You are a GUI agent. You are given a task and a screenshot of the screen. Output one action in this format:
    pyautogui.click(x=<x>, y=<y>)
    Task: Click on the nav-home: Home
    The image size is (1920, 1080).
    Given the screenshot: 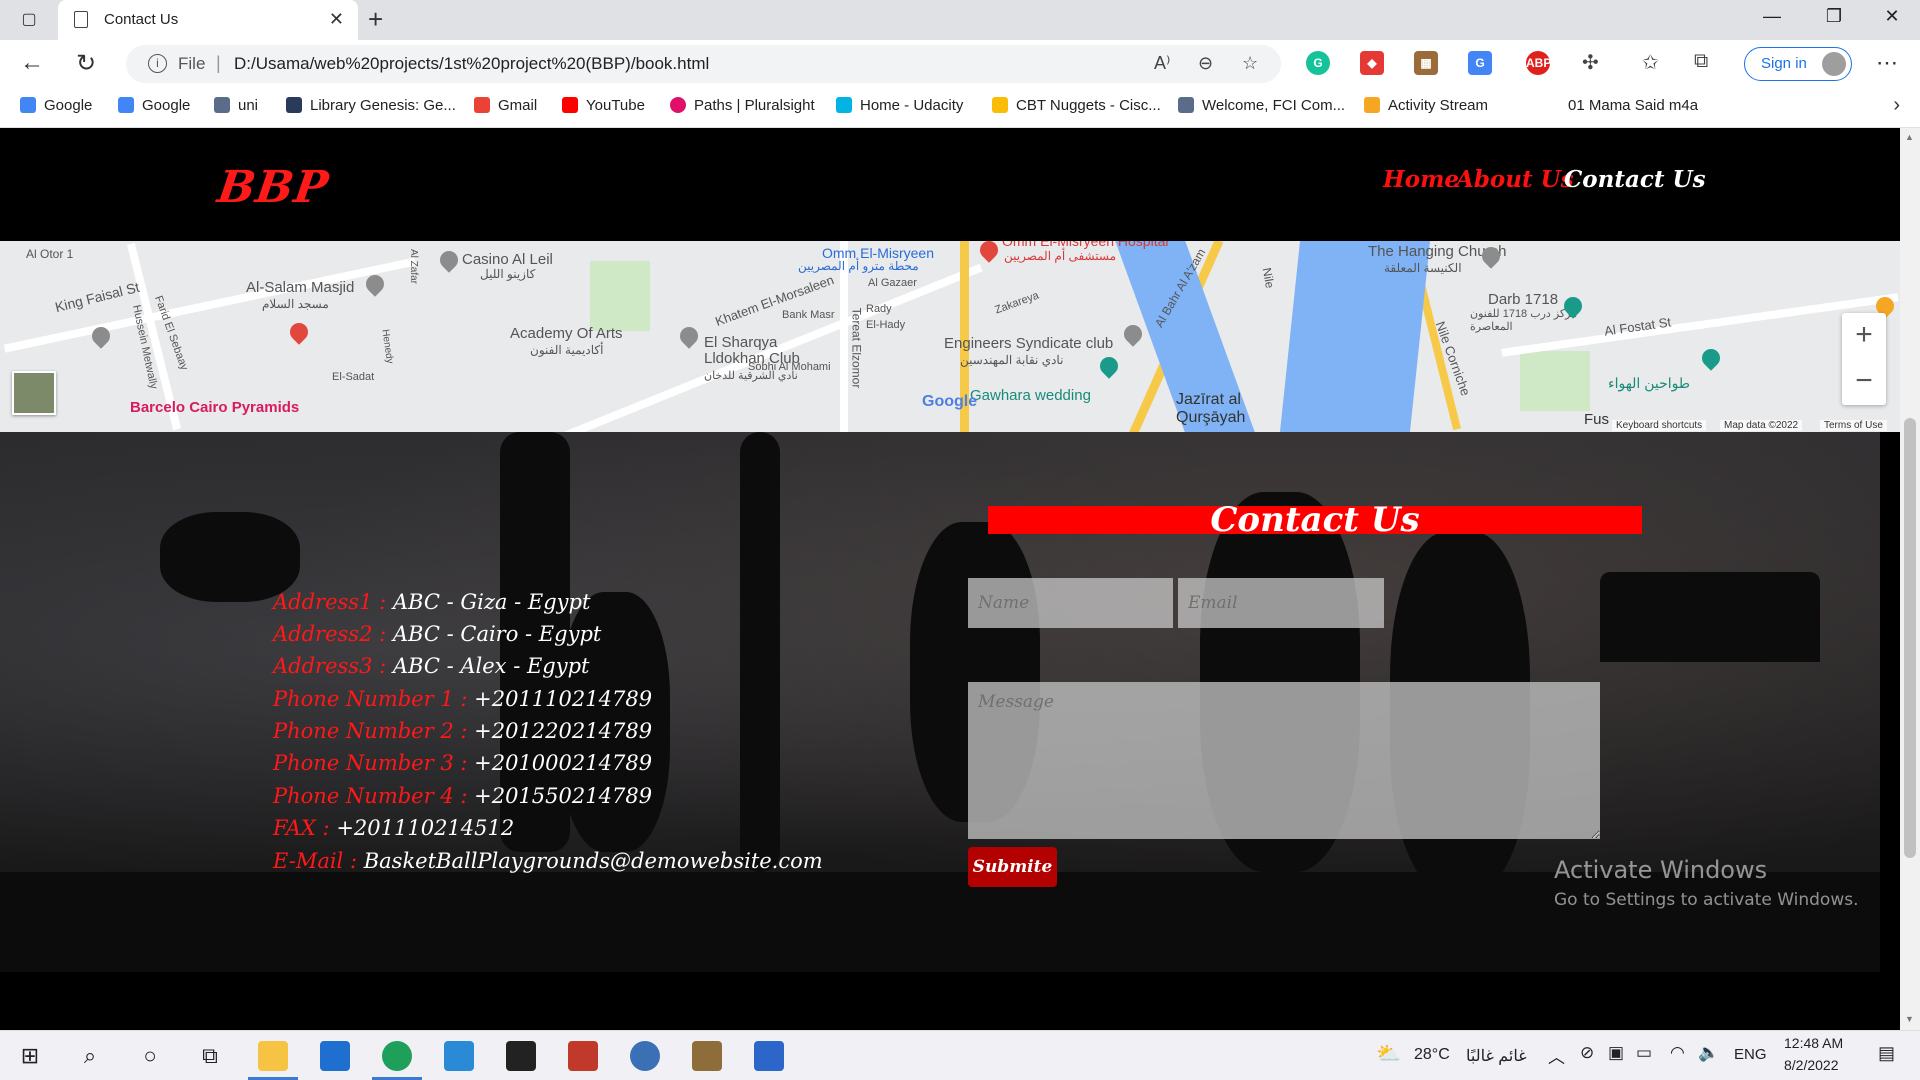 What is the action you would take?
    pyautogui.click(x=1421, y=179)
    